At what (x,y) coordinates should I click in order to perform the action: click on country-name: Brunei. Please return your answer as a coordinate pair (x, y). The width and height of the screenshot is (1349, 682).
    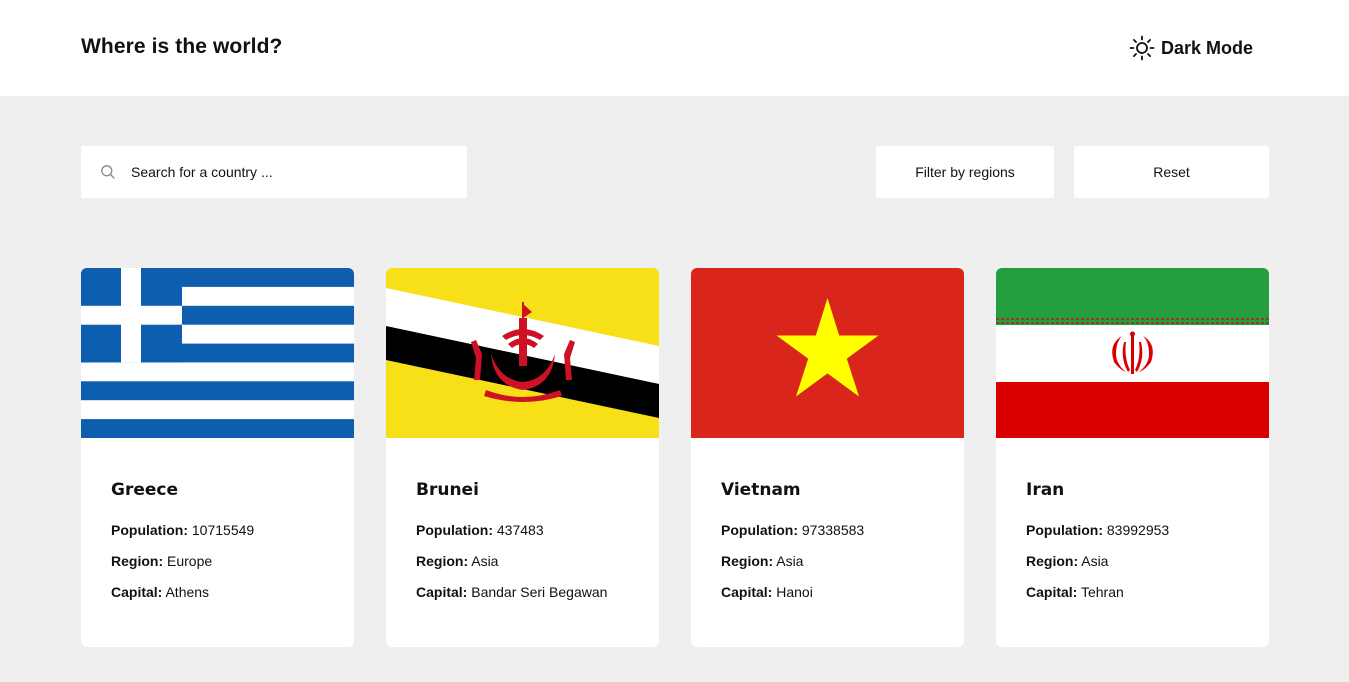
    Looking at the image, I should click on (447, 490).